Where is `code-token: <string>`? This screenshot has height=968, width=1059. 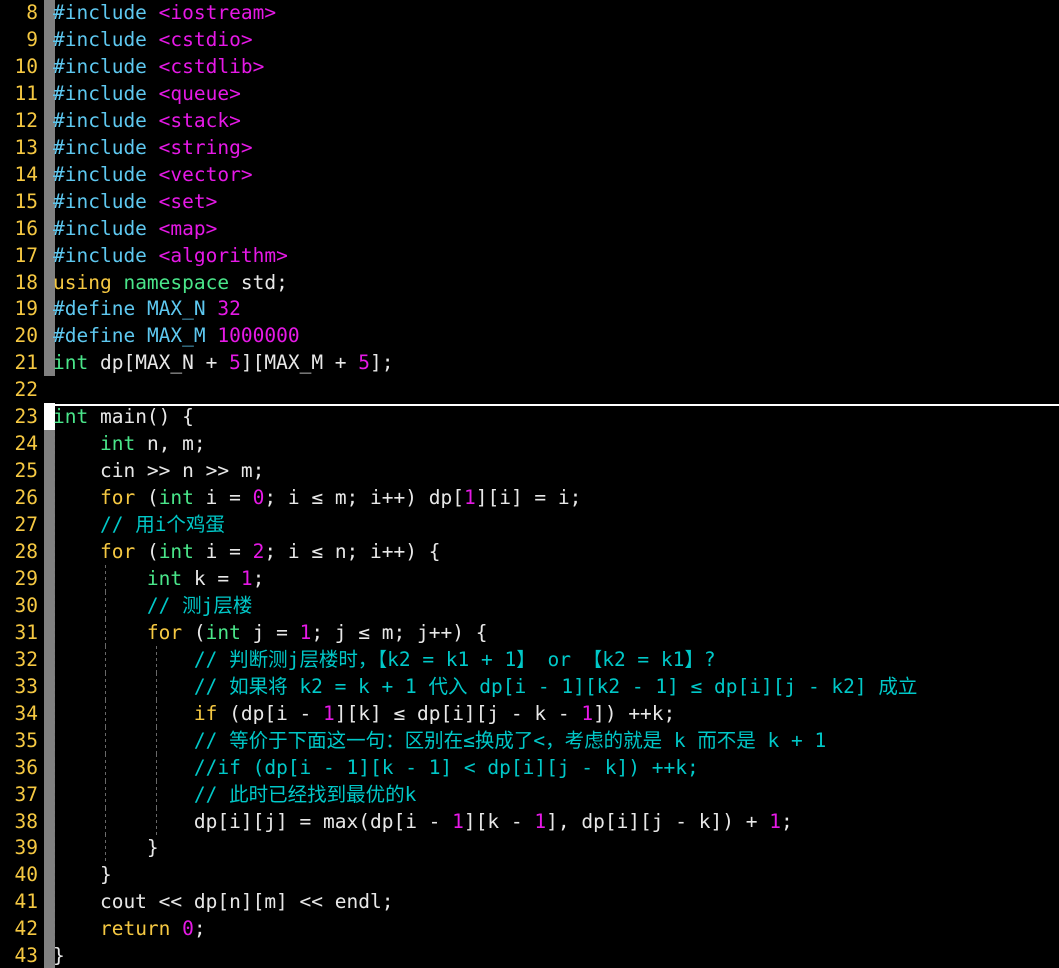
code-token: <string> is located at coordinates (205, 147).